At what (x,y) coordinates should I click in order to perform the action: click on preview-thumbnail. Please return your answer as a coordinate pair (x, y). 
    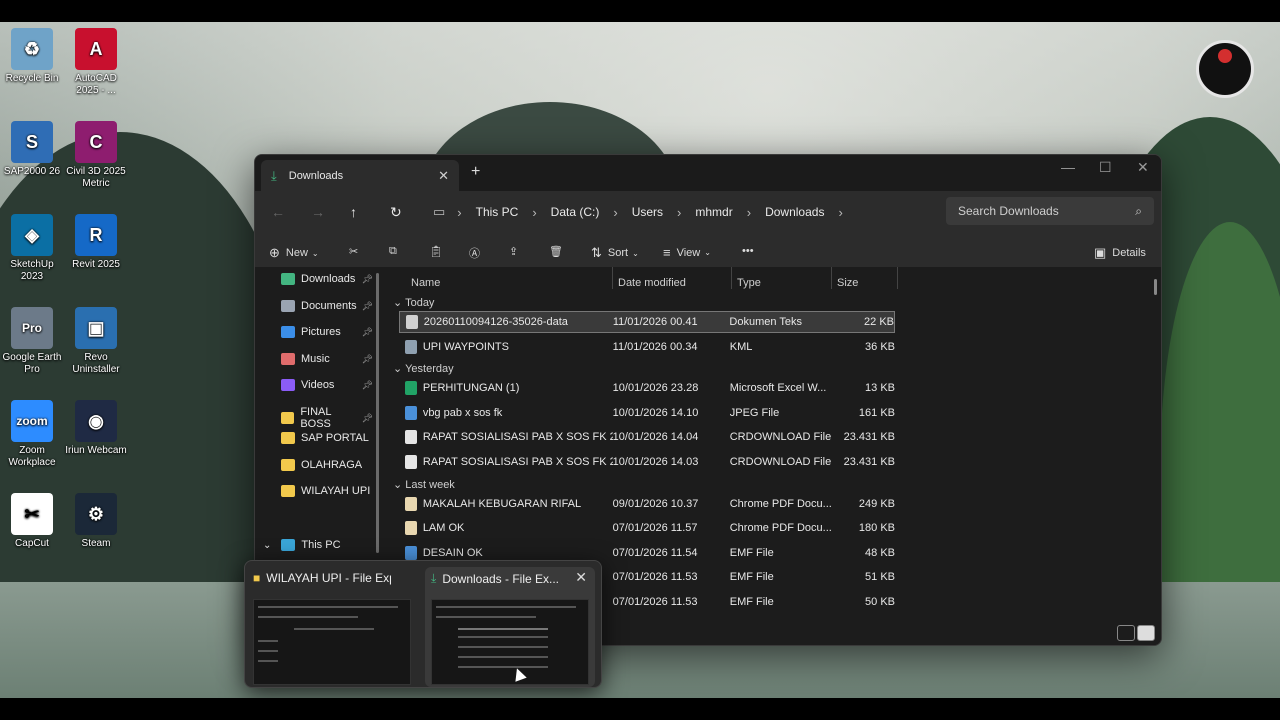
    Looking at the image, I should click on (332, 642).